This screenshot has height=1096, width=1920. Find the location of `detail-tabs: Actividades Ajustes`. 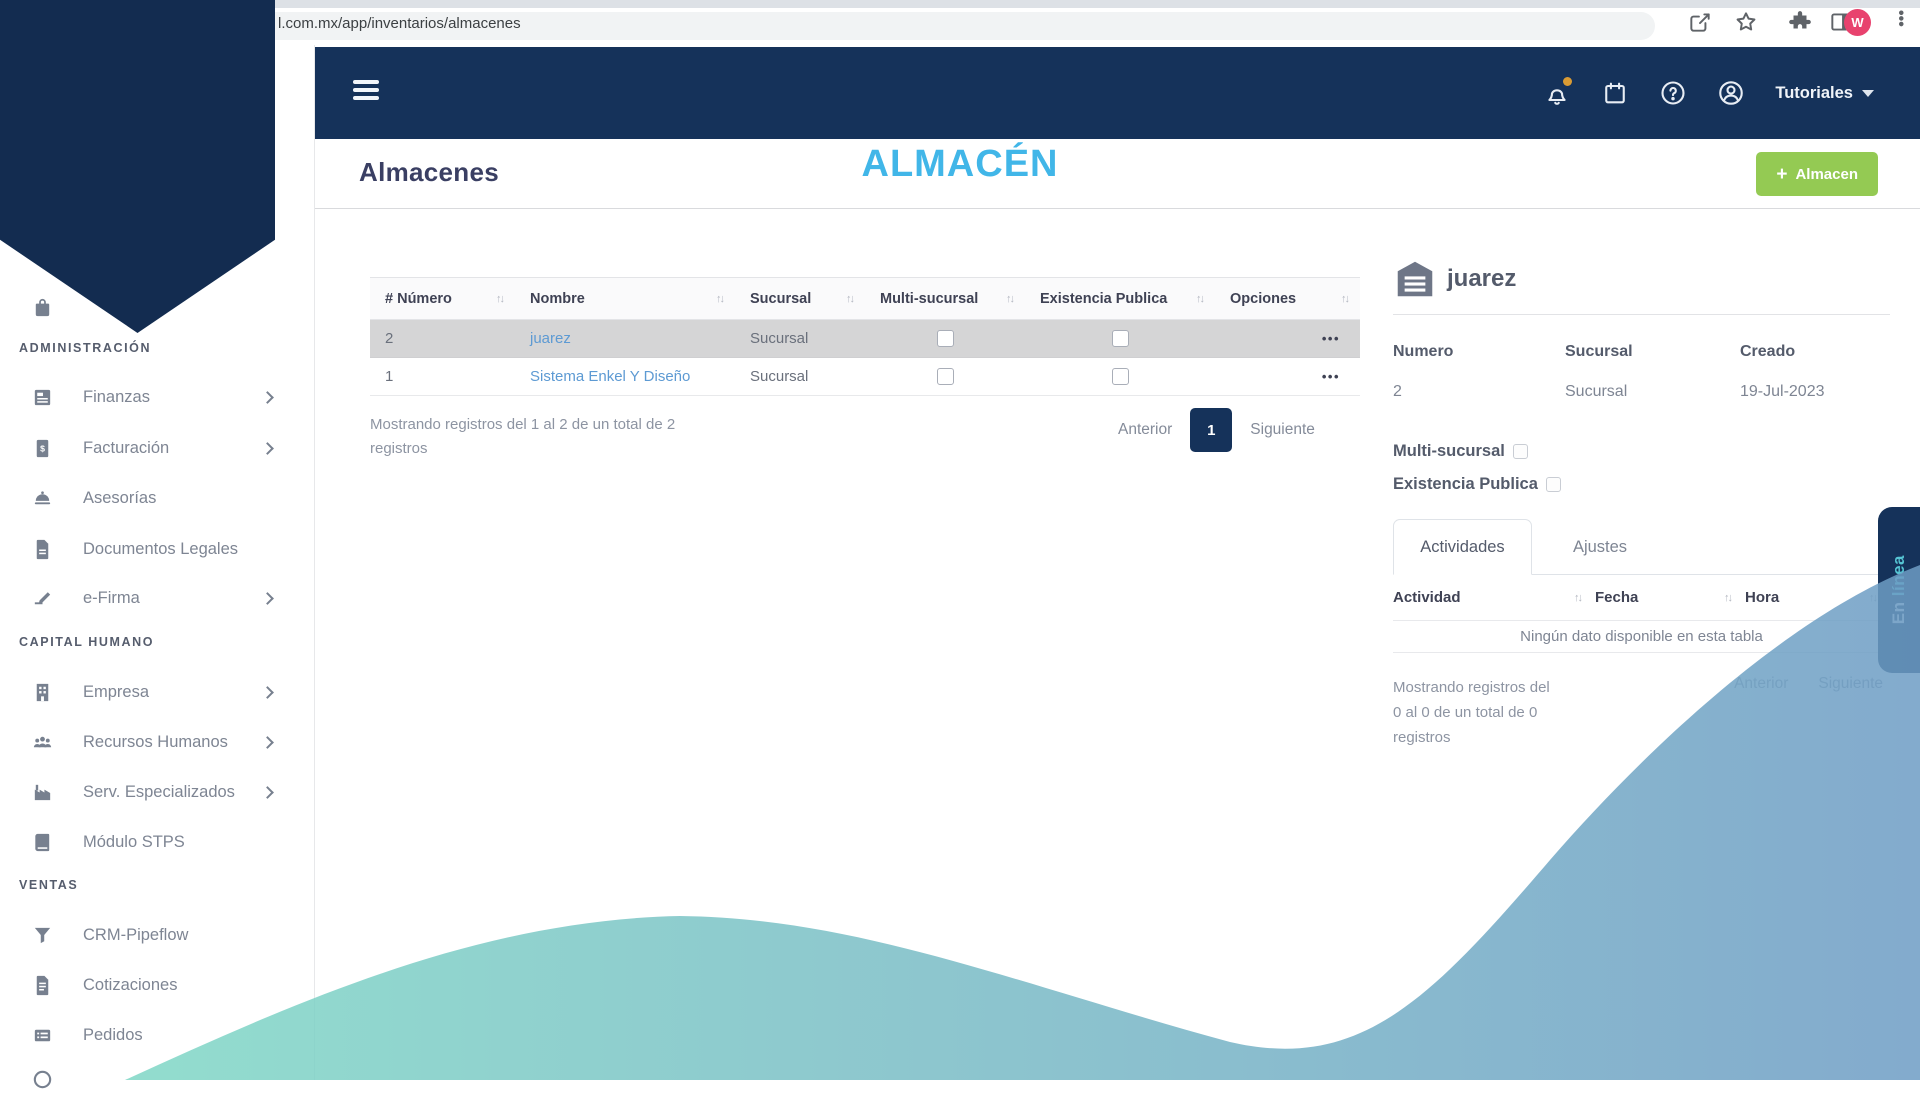

detail-tabs: Actividades Ajustes is located at coordinates (1641, 547).